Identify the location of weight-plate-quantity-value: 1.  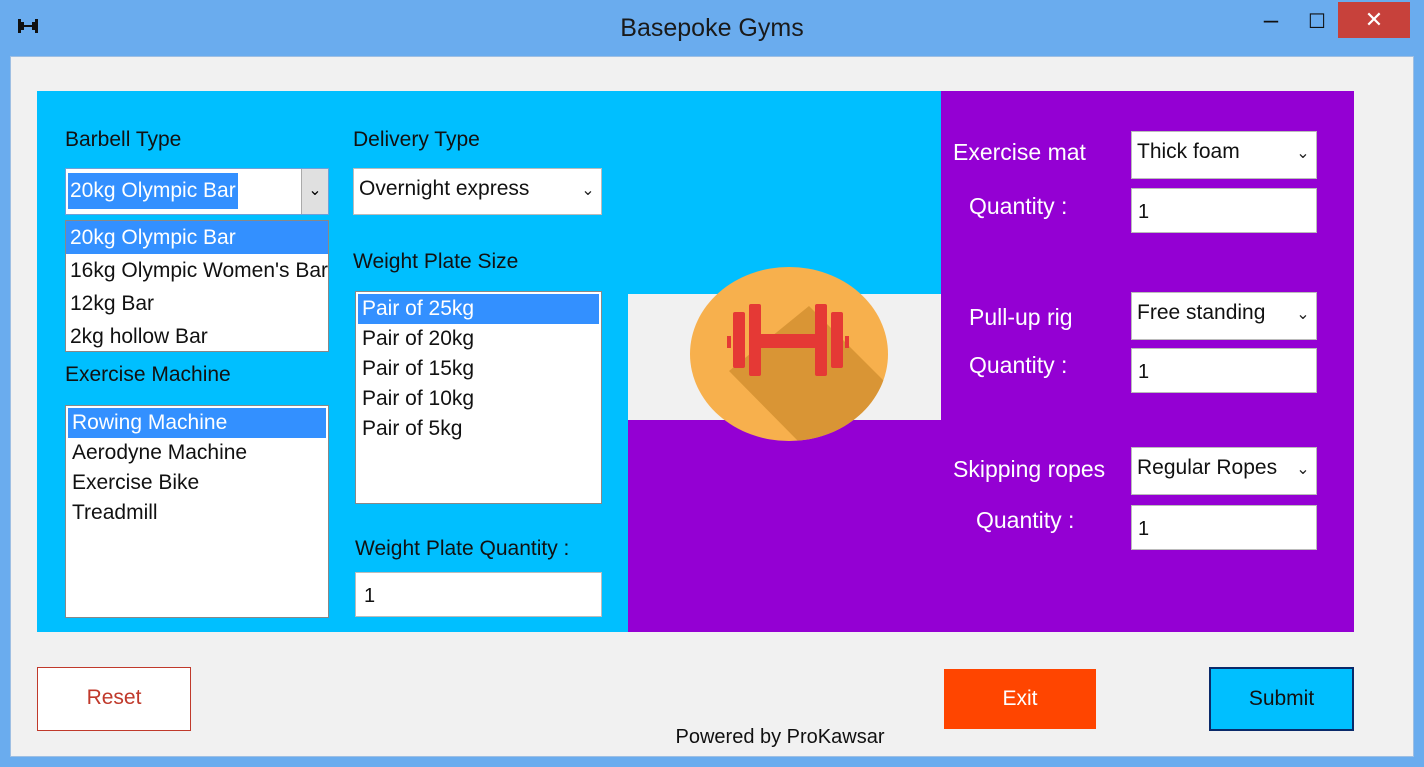
(369, 596).